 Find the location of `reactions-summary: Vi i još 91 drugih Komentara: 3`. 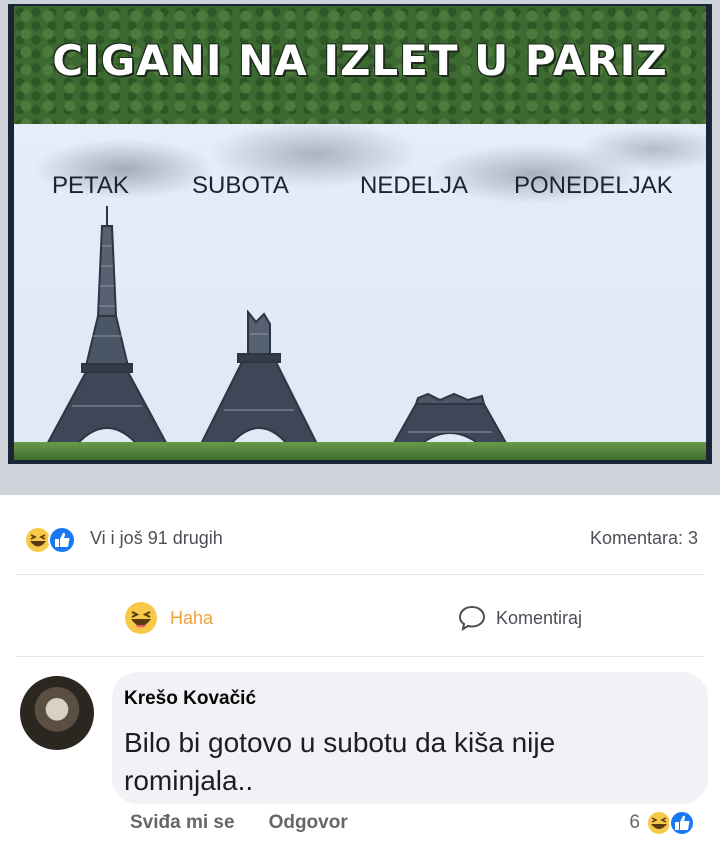

reactions-summary: Vi i još 91 drugih Komentara: 3 is located at coordinates (360, 540).